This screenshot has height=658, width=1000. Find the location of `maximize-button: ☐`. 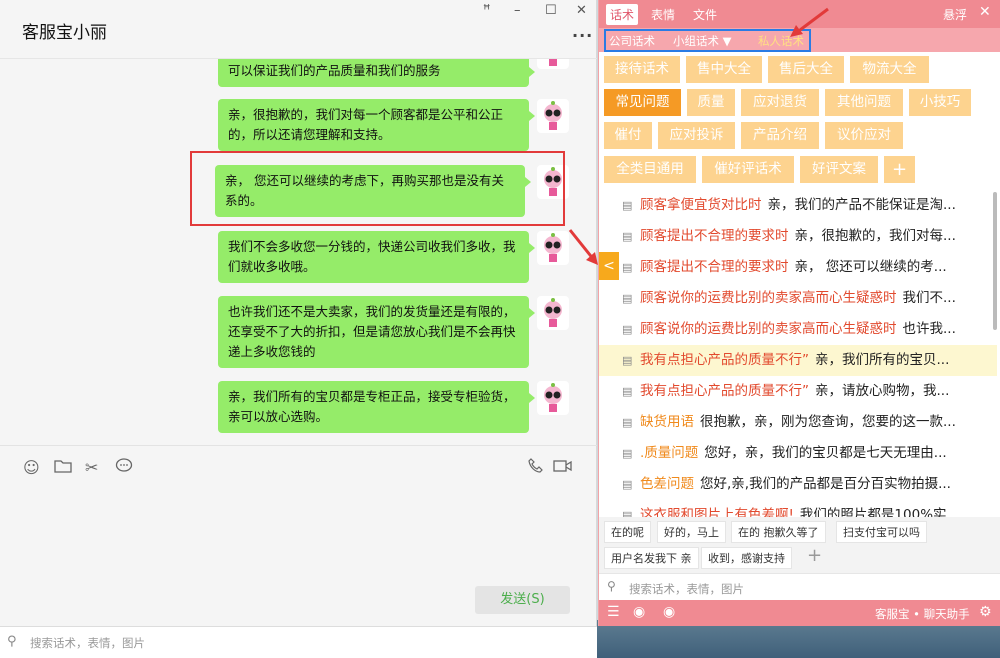

maximize-button: ☐ is located at coordinates (551, 10).